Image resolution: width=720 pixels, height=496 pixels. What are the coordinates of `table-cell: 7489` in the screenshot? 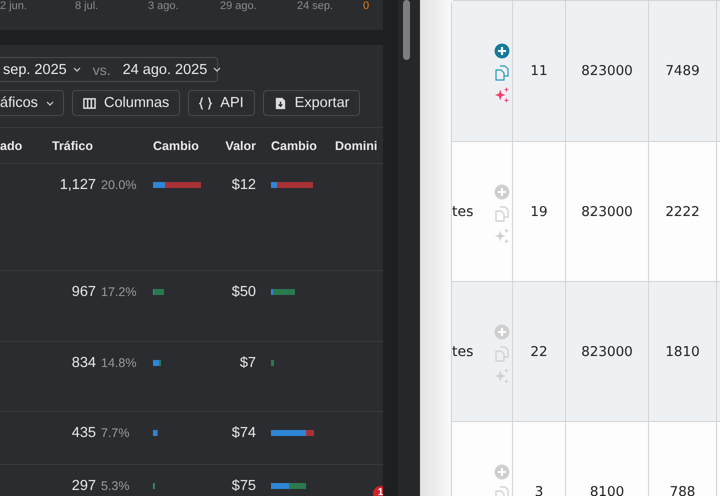 It's located at (683, 71).